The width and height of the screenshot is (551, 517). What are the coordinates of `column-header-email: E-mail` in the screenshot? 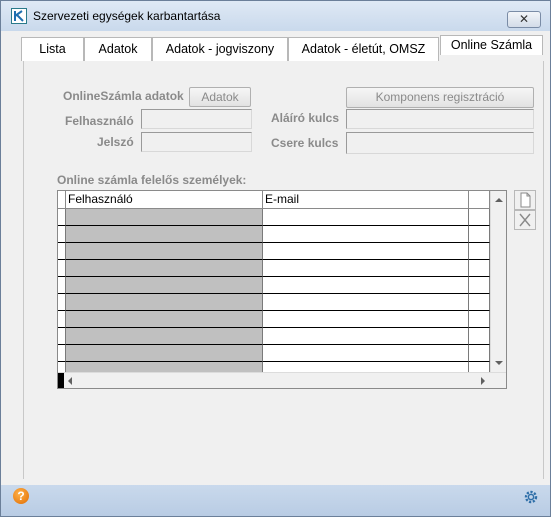 It's located at (366, 200).